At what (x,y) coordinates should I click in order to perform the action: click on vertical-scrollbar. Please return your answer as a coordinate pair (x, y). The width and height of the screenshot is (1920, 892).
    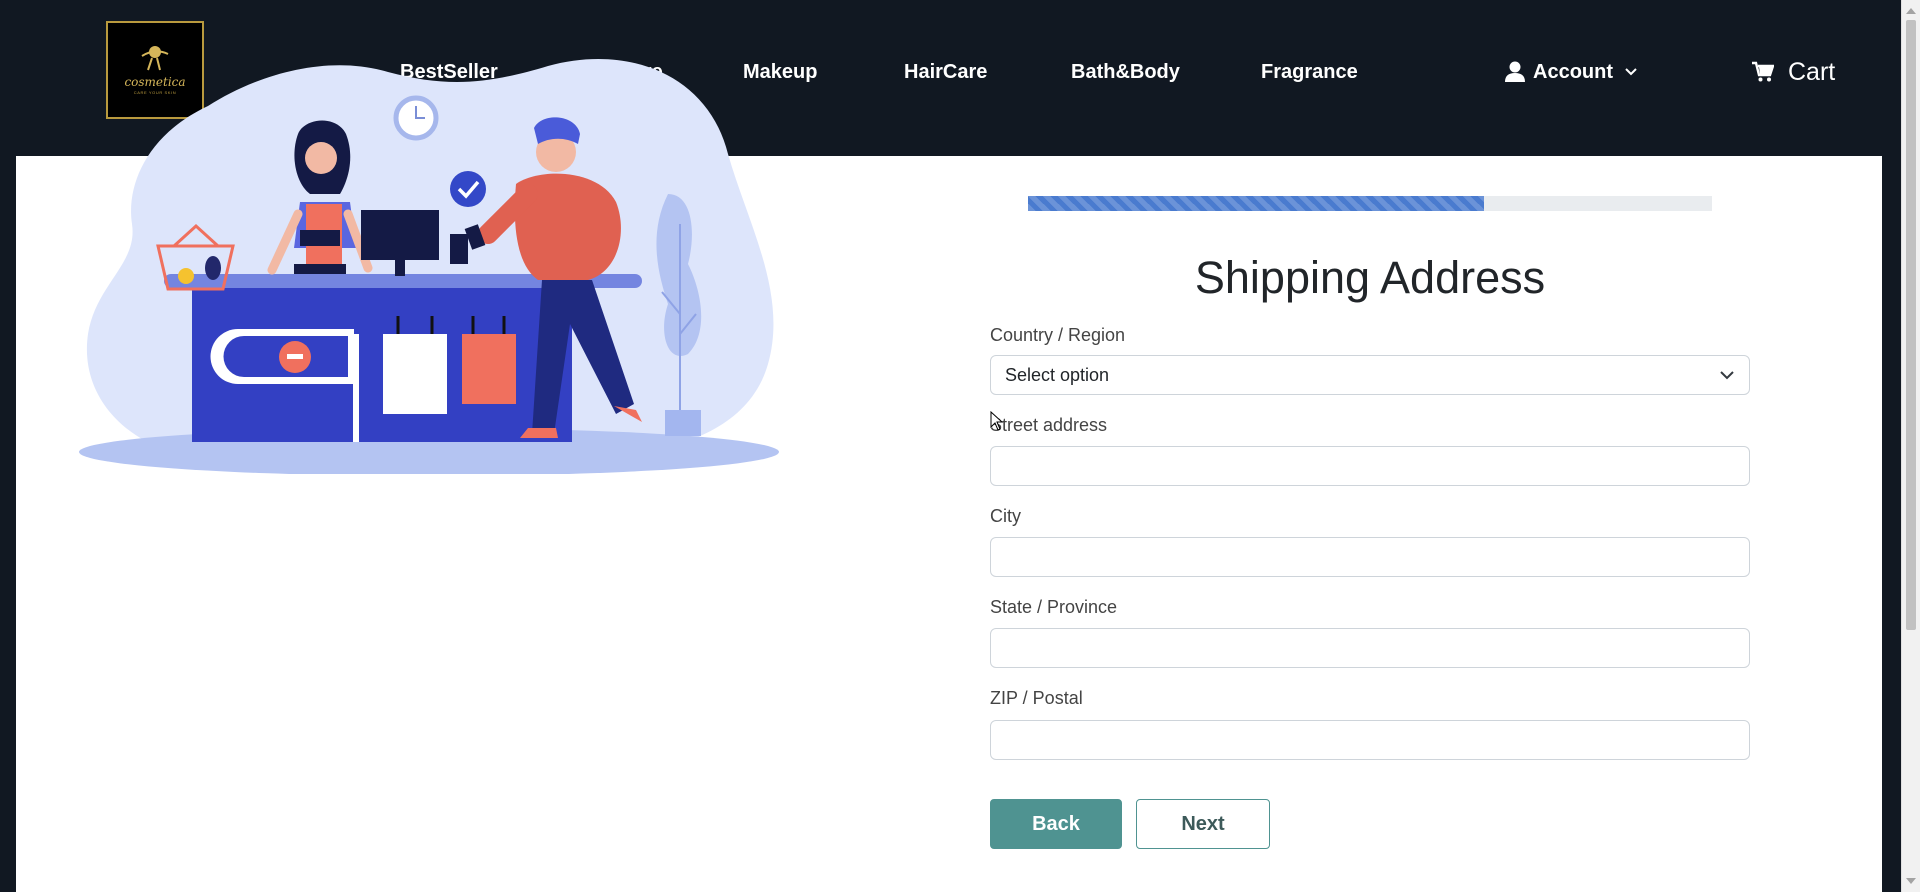
    Looking at the image, I should click on (1910, 446).